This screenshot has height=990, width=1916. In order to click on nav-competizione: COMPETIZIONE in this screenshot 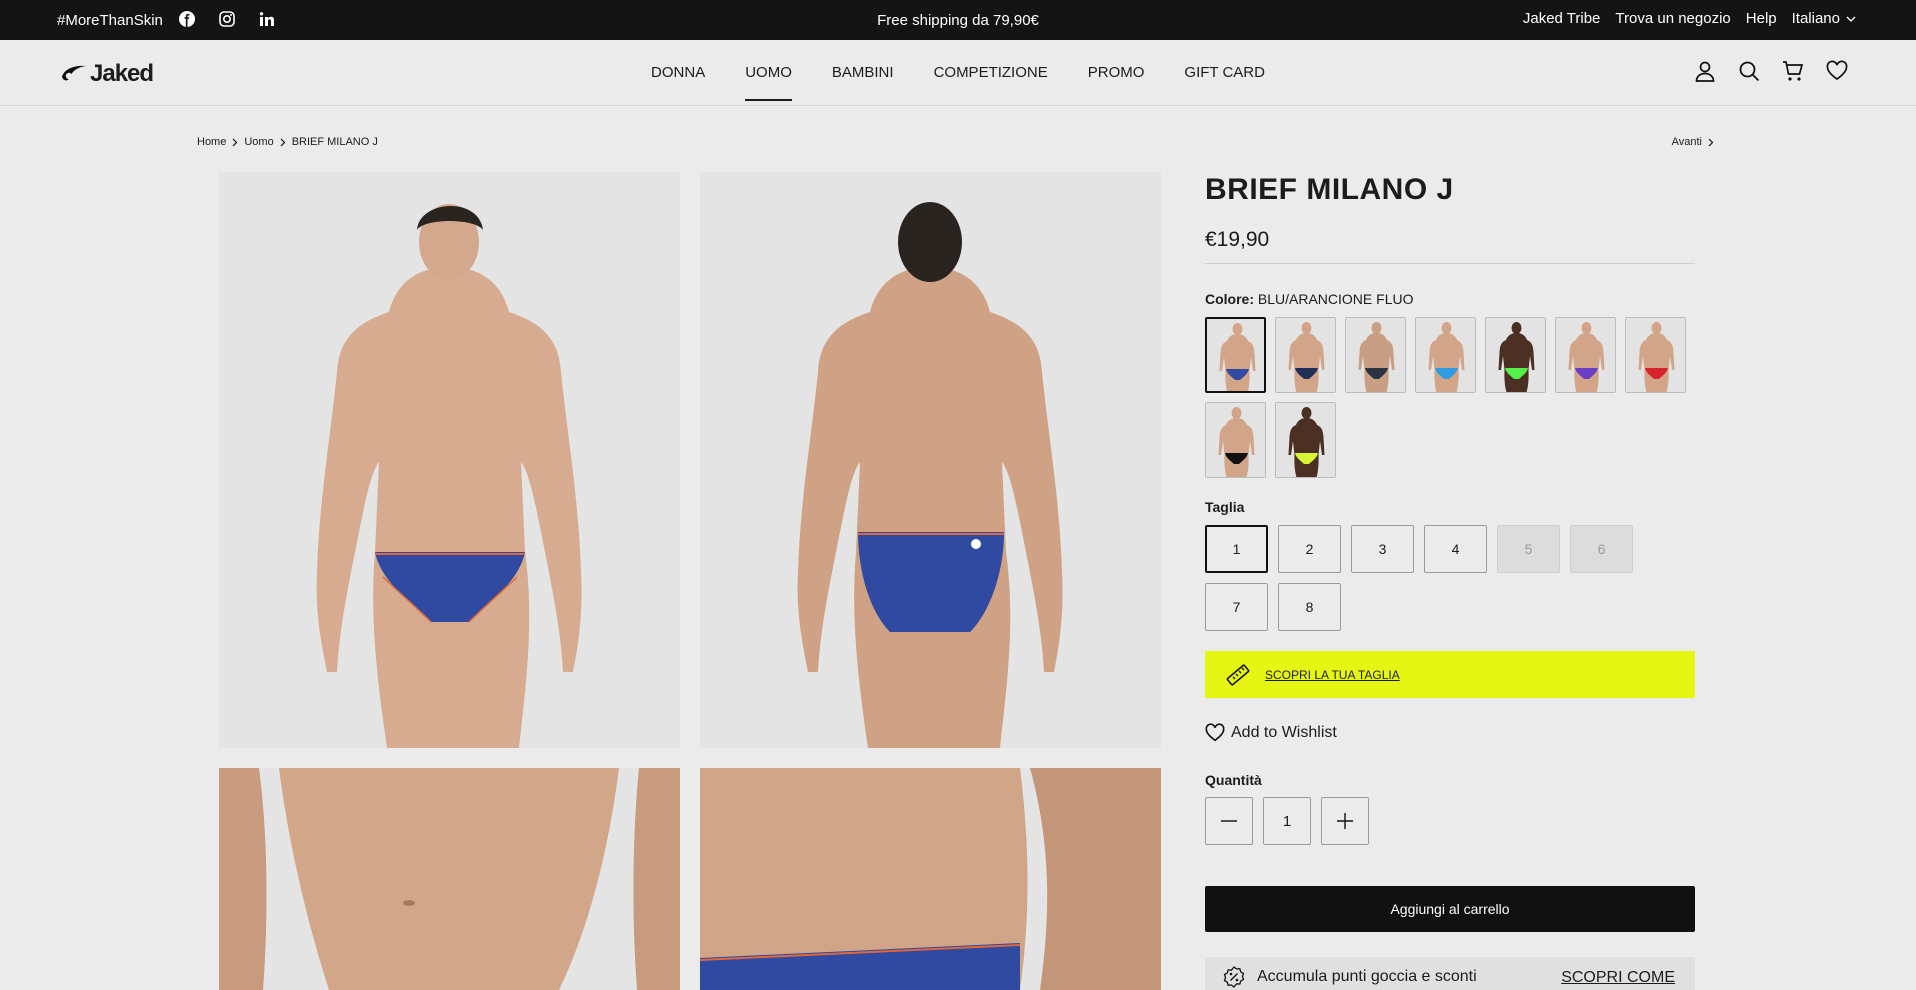, I will do `click(991, 82)`.